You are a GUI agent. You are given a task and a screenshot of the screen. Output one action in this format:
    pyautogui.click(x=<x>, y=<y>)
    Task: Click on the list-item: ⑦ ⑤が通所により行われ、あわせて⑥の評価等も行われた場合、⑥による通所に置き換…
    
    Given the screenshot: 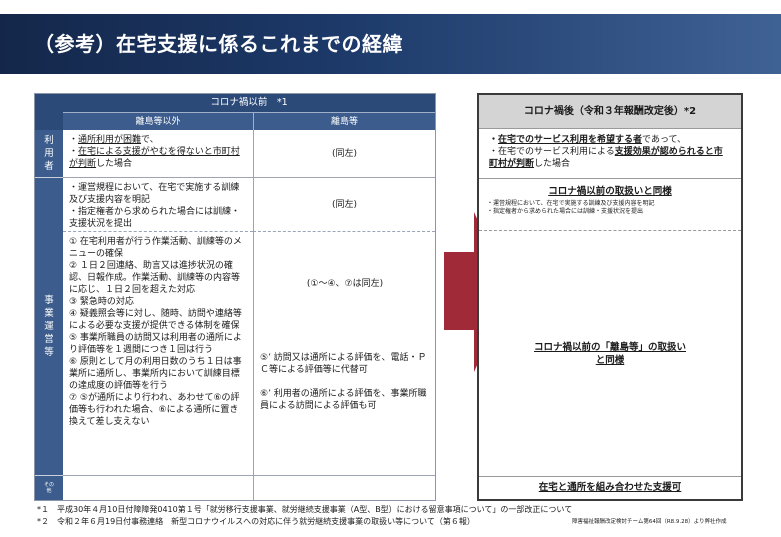 What is the action you would take?
    pyautogui.click(x=154, y=410)
    